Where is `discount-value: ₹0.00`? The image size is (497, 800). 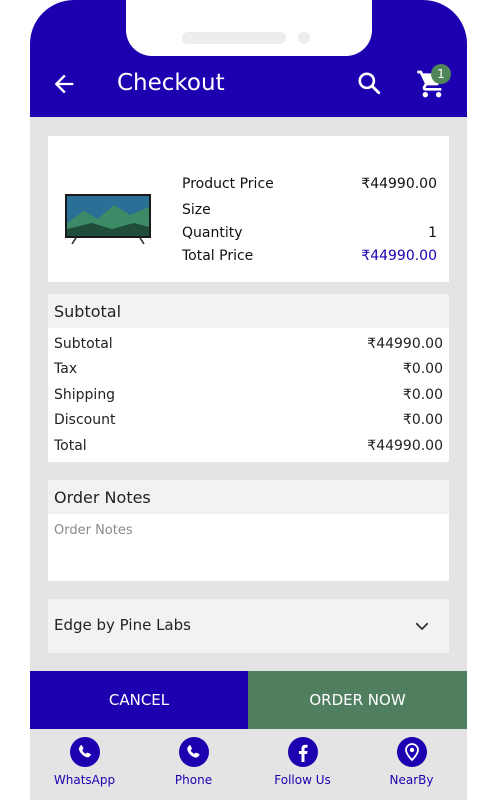
discount-value: ₹0.00 is located at coordinates (422, 420).